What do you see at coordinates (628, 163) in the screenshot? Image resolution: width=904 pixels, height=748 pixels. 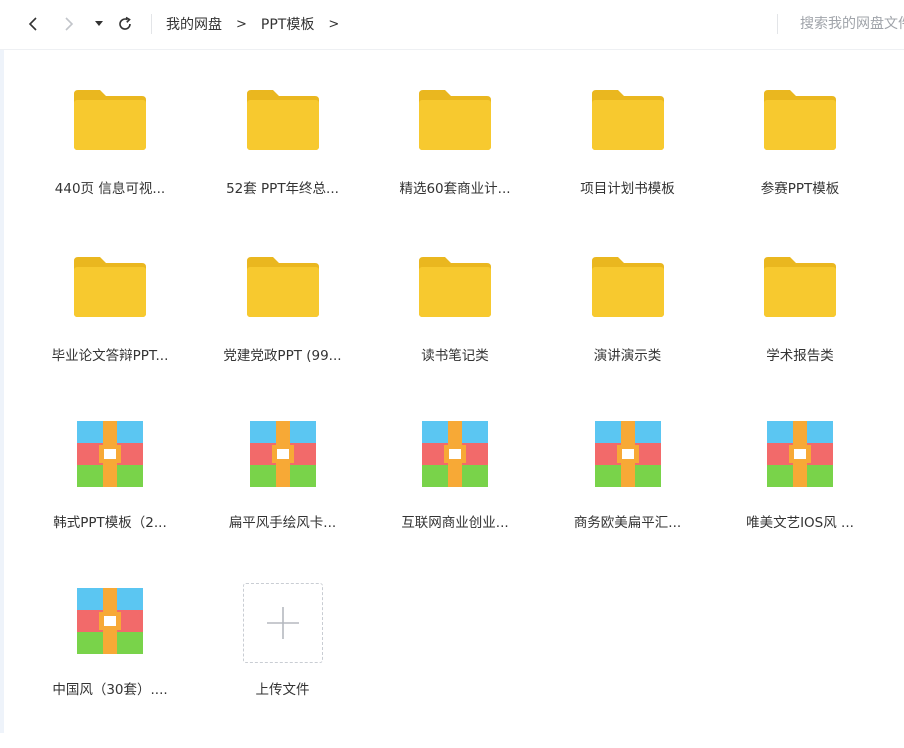 I see `folder-item: 项目计划书模板` at bounding box center [628, 163].